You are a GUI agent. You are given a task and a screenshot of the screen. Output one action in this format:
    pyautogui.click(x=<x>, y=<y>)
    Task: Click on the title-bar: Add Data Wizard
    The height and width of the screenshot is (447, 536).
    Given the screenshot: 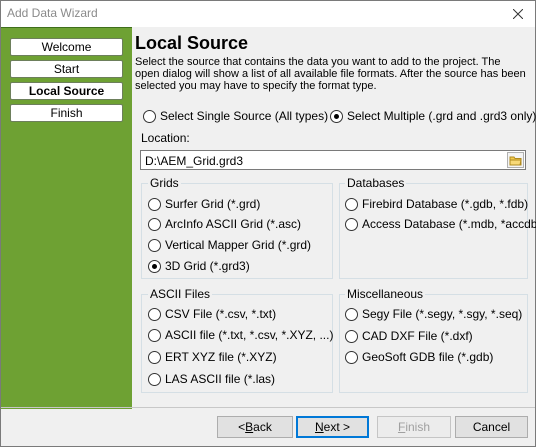 What is the action you would take?
    pyautogui.click(x=268, y=14)
    